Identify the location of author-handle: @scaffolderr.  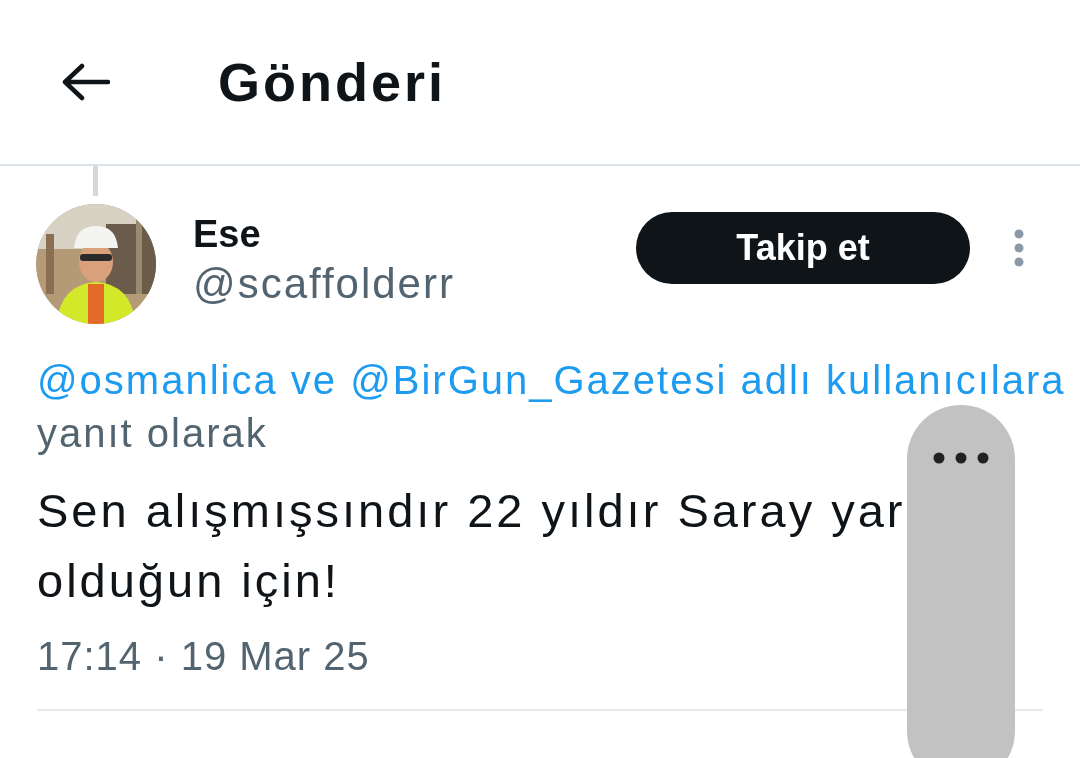
(324, 284).